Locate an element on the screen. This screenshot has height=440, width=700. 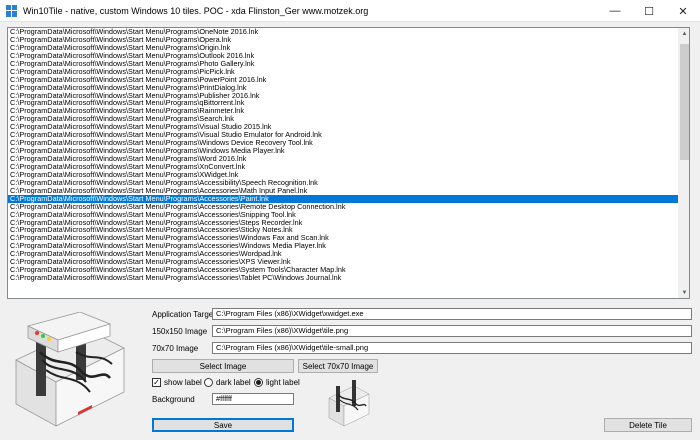
minimize-button: — is located at coordinates (615, 11).